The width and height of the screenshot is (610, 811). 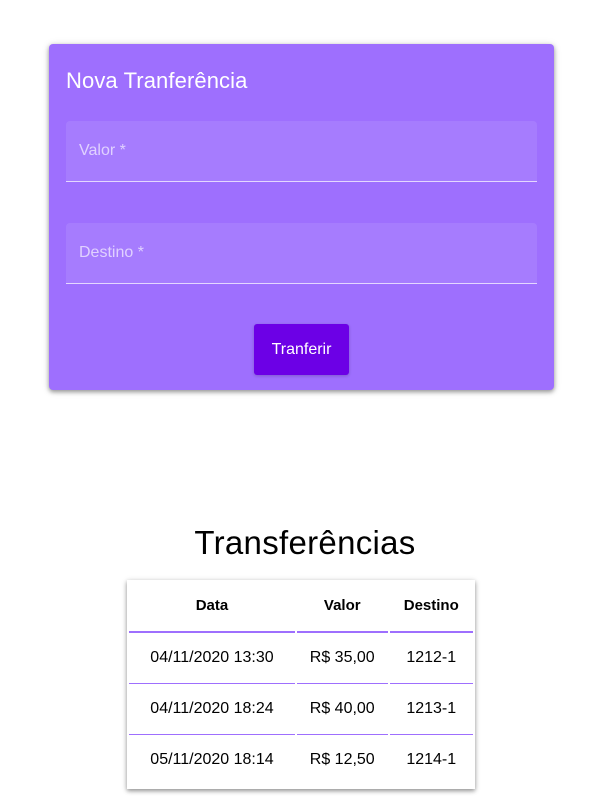 What do you see at coordinates (305, 542) in the screenshot?
I see `transfers-title: Transferências` at bounding box center [305, 542].